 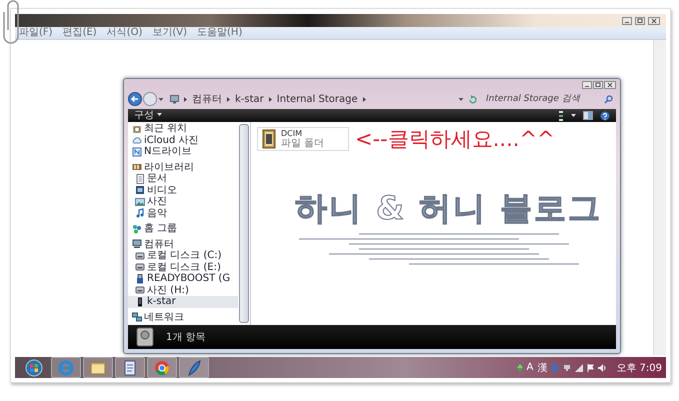 What do you see at coordinates (579, 368) in the screenshot?
I see `signal-icon` at bounding box center [579, 368].